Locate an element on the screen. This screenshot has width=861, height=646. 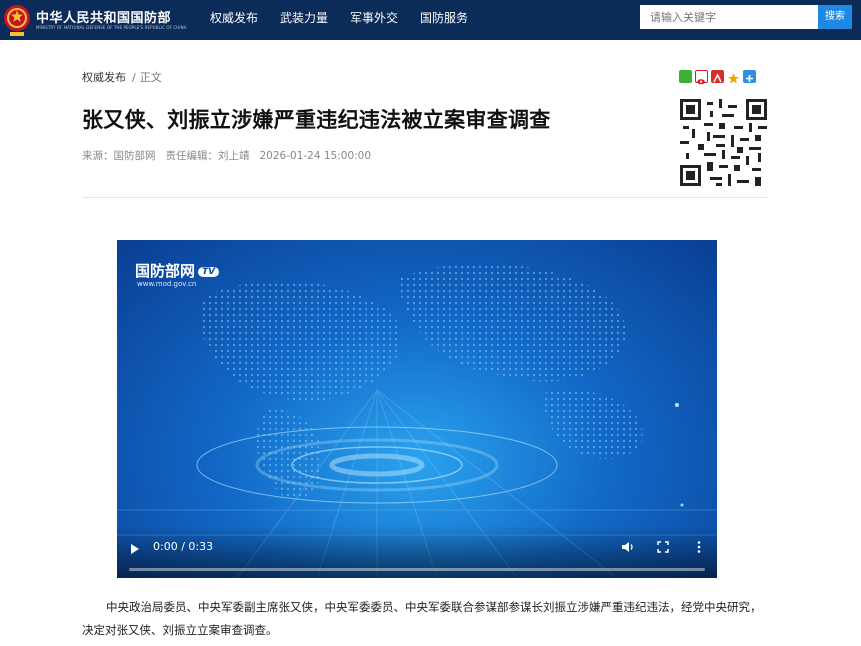
search-button: 搜索 is located at coordinates (835, 17).